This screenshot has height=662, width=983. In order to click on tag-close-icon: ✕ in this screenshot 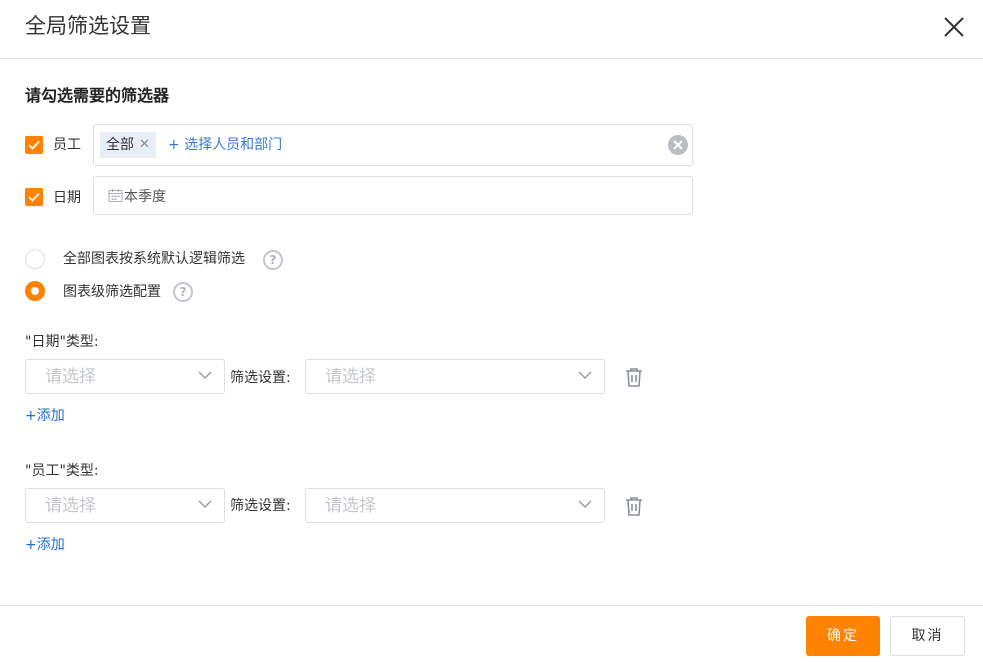, I will do `click(144, 145)`.